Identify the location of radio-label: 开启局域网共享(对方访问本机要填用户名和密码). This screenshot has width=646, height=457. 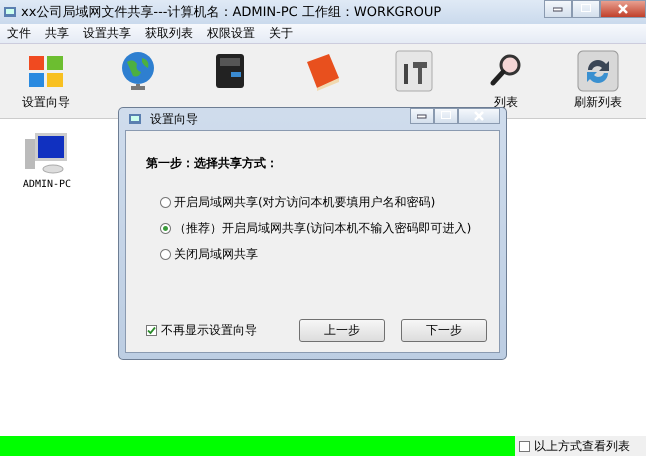
(305, 202).